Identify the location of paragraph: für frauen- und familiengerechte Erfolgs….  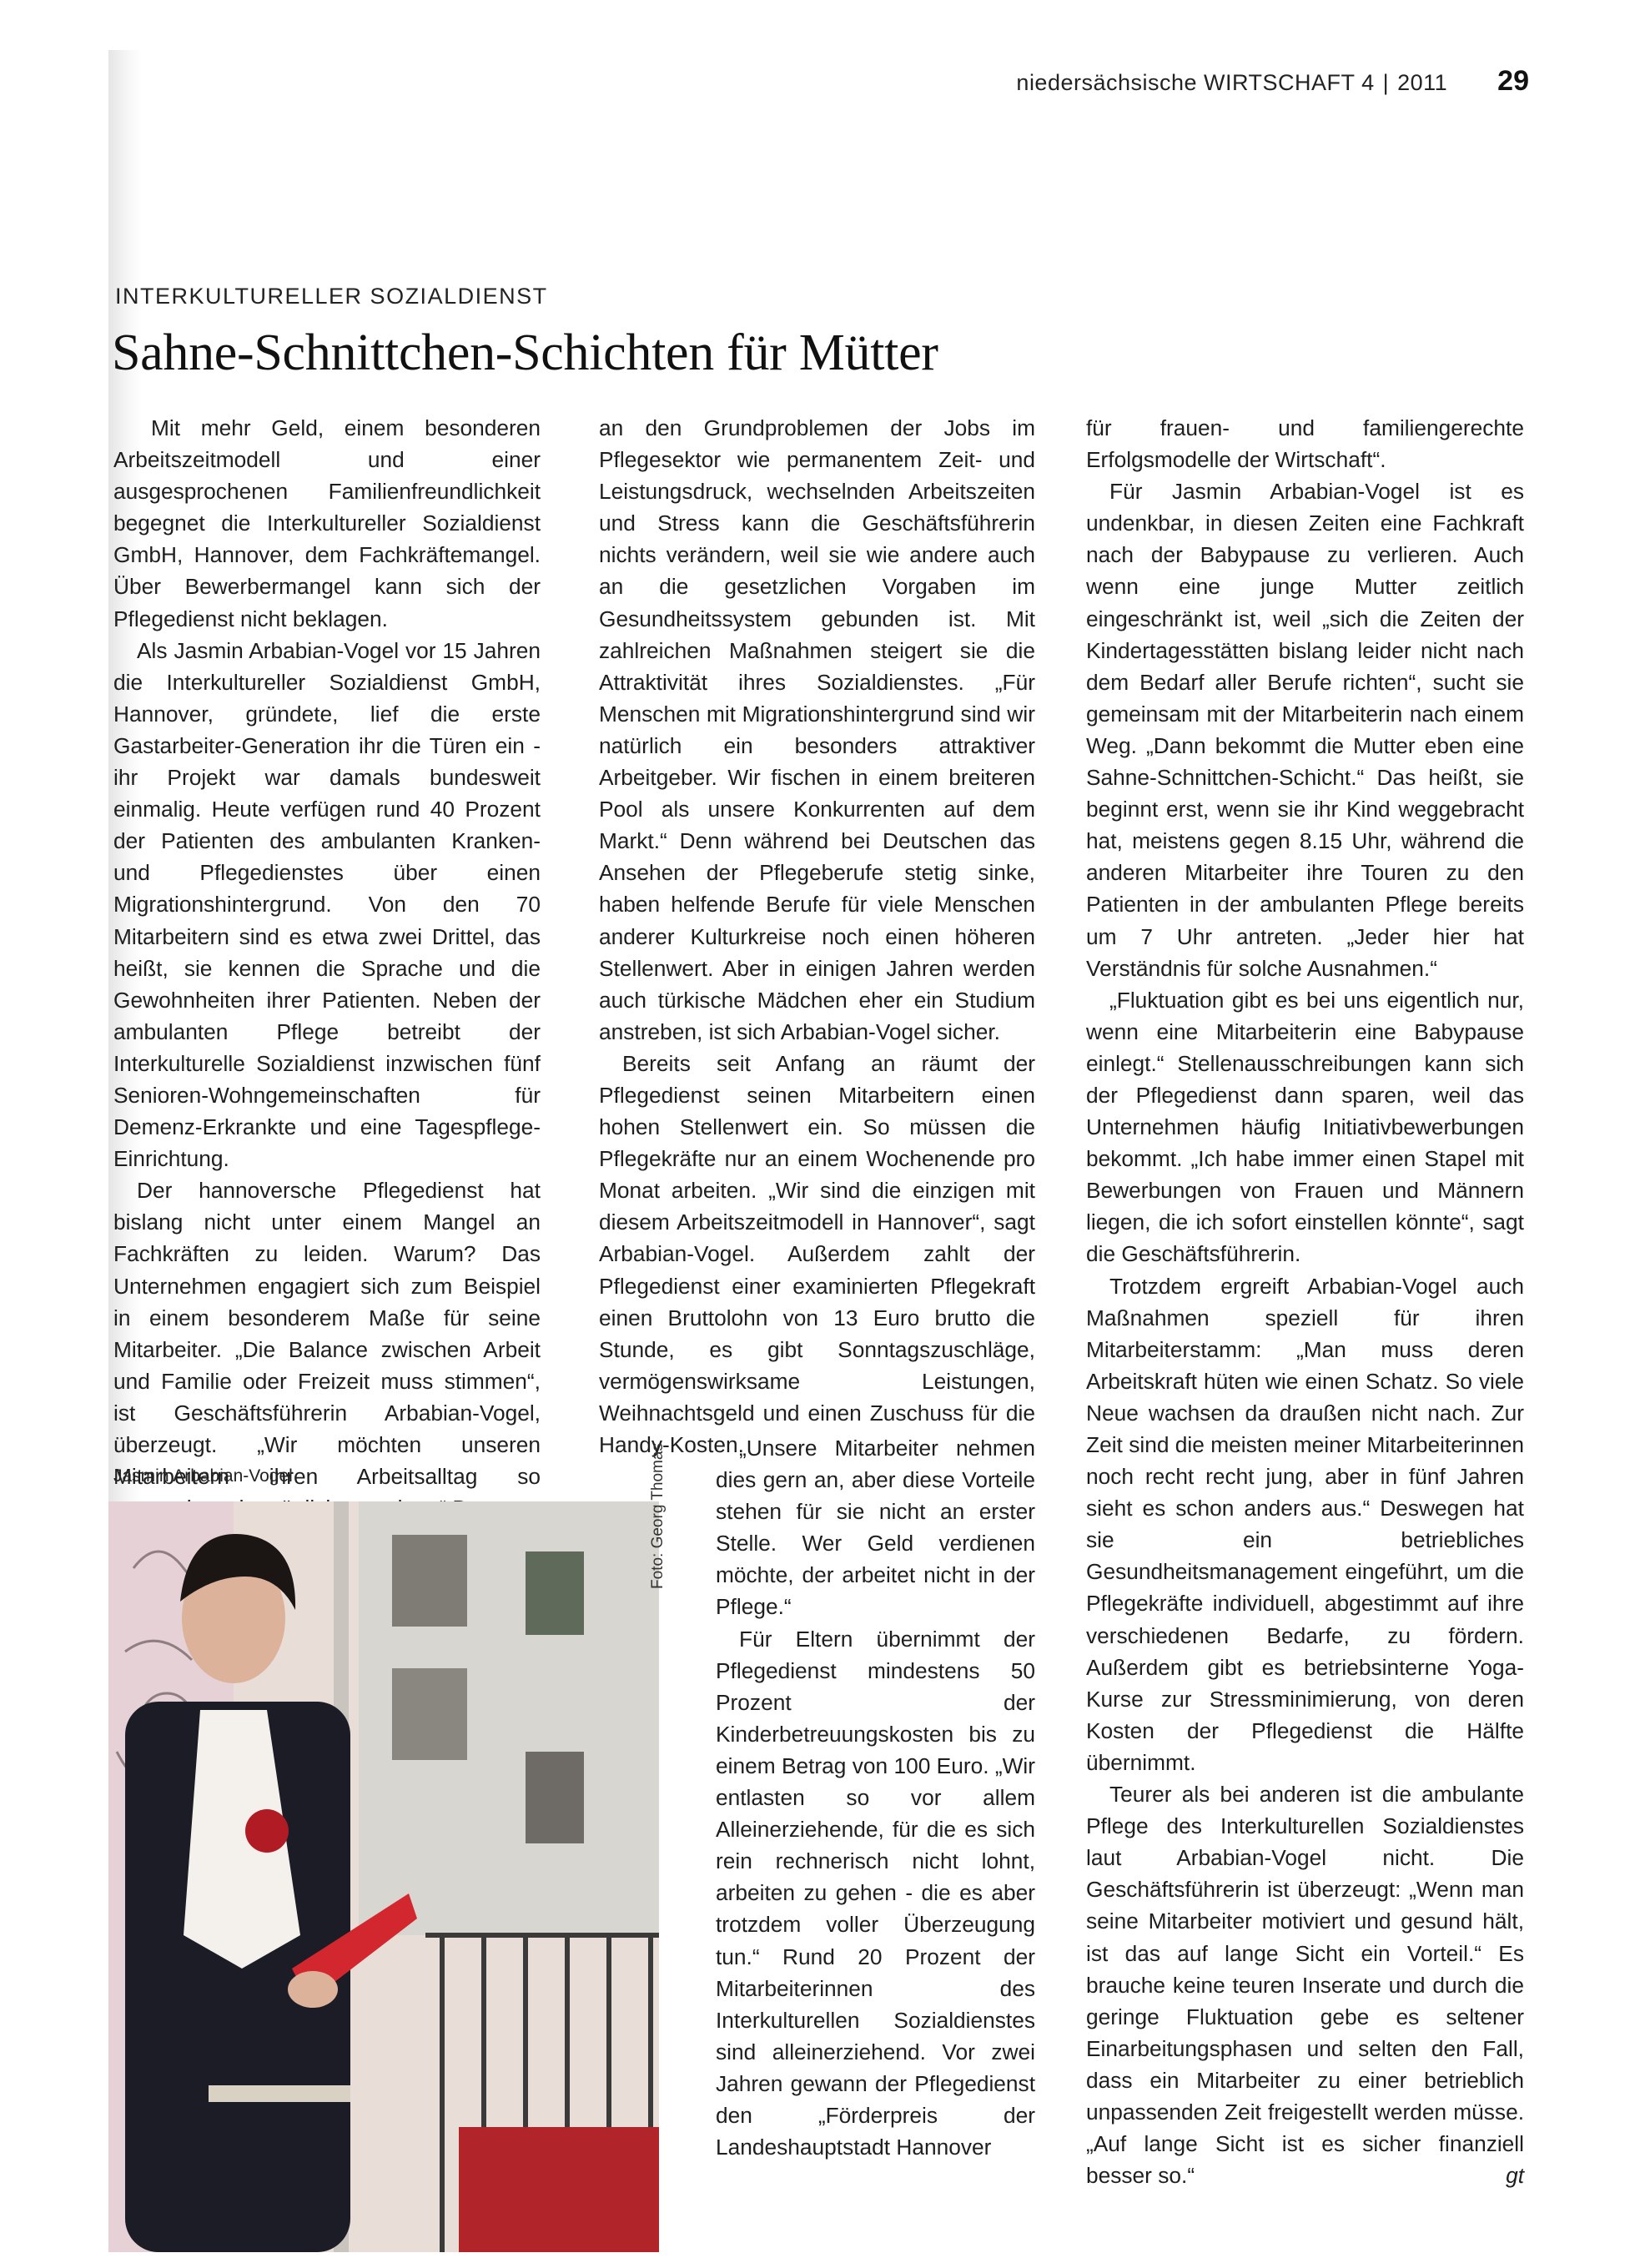
(1305, 444).